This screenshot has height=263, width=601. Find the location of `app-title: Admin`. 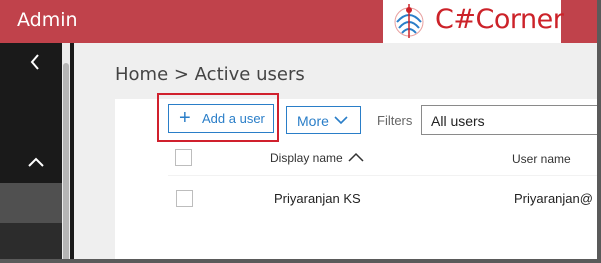

app-title: Admin is located at coordinates (47, 20).